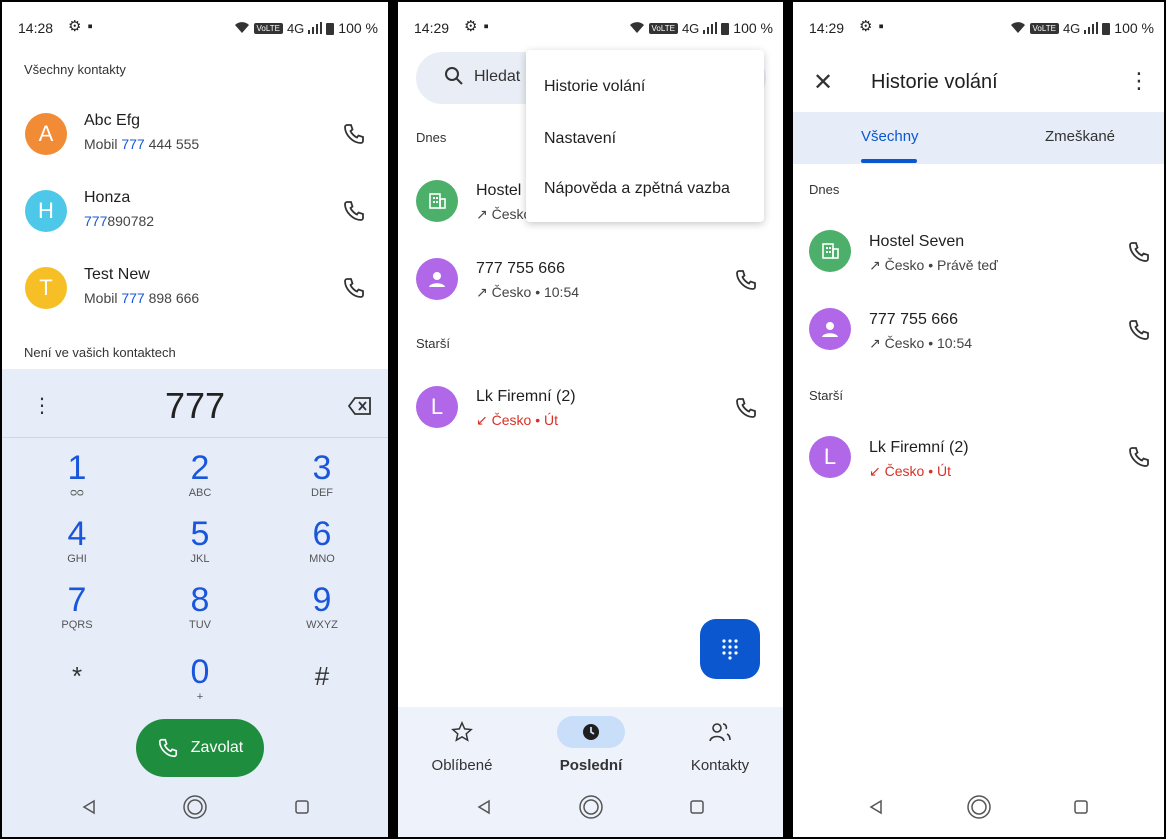 This screenshot has width=1166, height=839. Describe the element at coordinates (77, 676) in the screenshot. I see `dialpad-key-star: *` at that location.